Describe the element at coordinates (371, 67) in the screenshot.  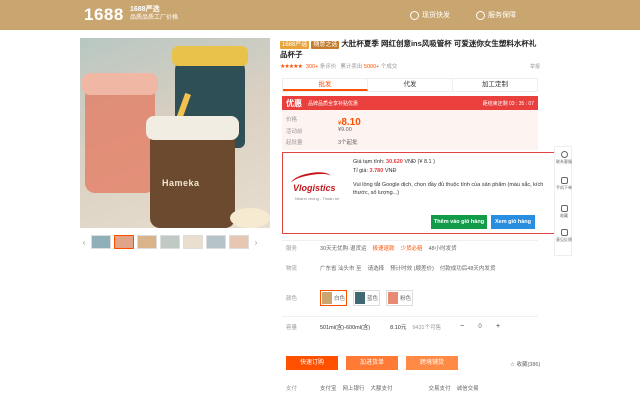
I see `sold-count: 5000+` at that location.